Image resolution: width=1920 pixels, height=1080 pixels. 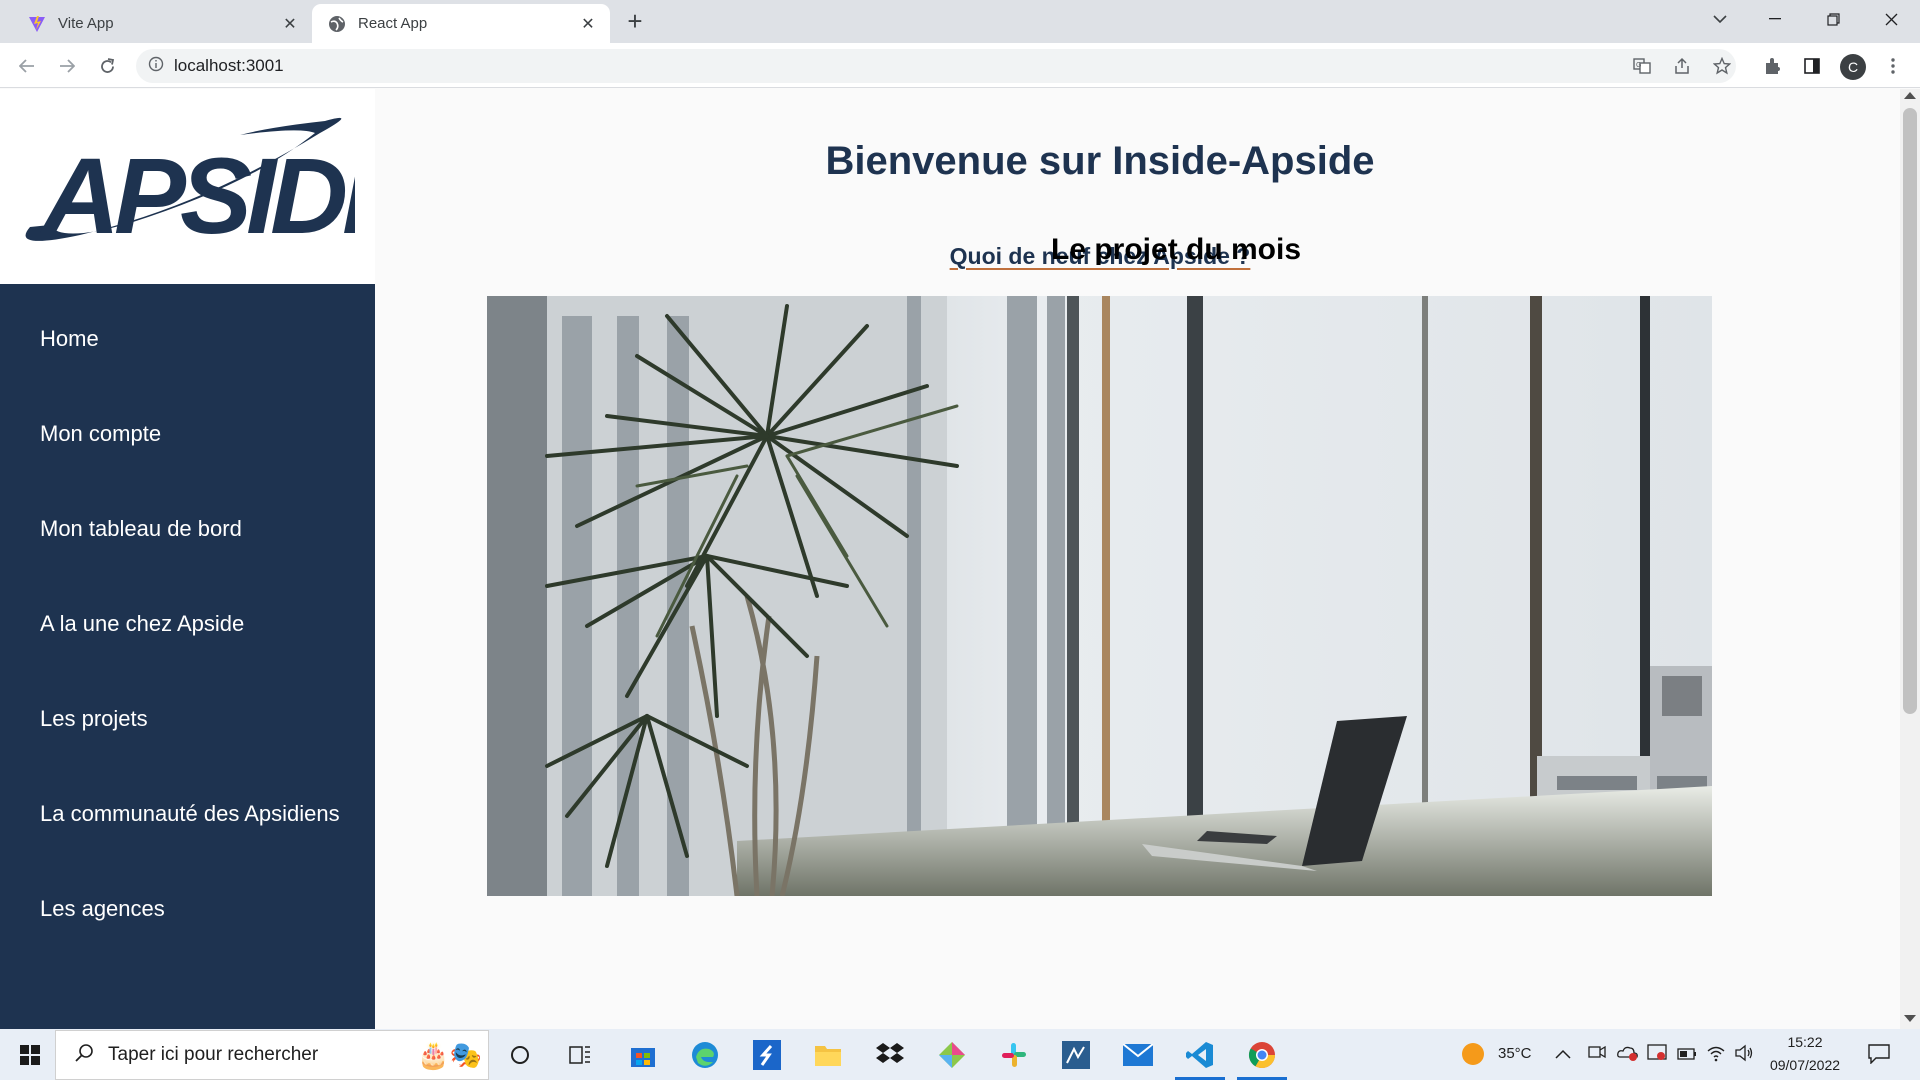 What do you see at coordinates (229, 66) in the screenshot?
I see `url-text: localhost:3001` at bounding box center [229, 66].